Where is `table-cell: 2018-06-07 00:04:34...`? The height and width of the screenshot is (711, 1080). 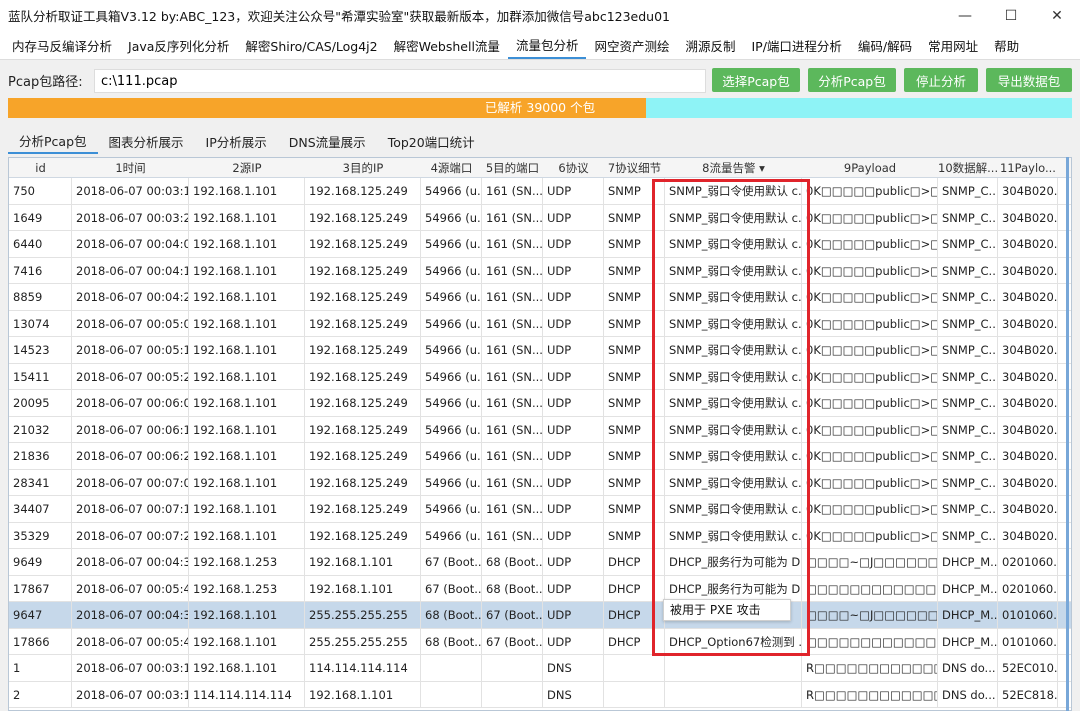 table-cell: 2018-06-07 00:04:34... is located at coordinates (130, 562).